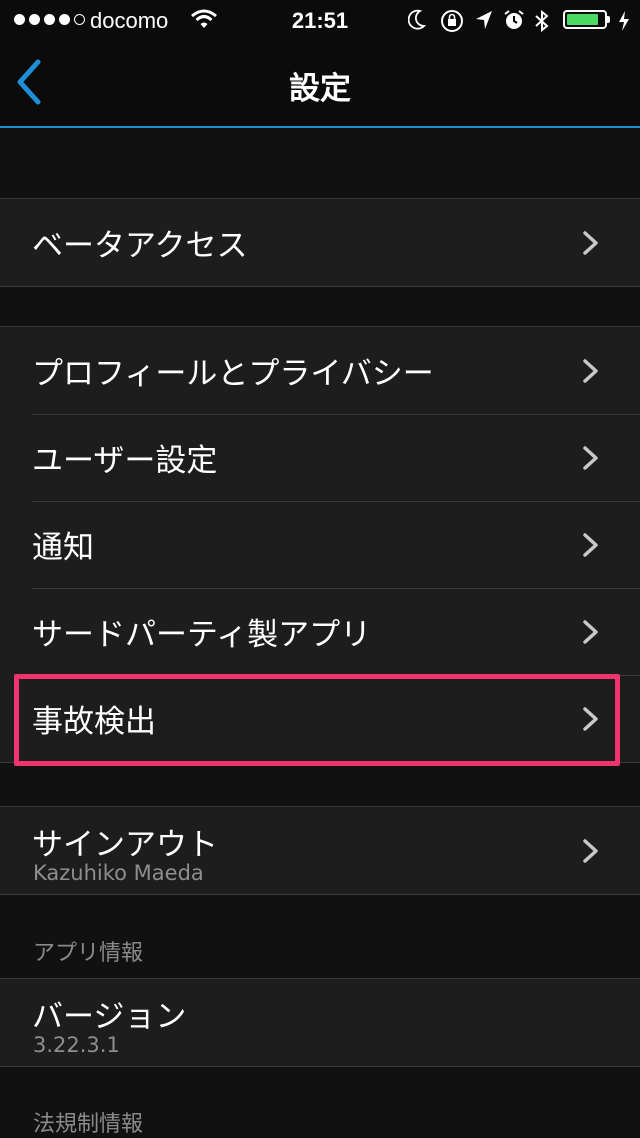  What do you see at coordinates (94, 722) in the screenshot?
I see `row-label: 事故検出` at bounding box center [94, 722].